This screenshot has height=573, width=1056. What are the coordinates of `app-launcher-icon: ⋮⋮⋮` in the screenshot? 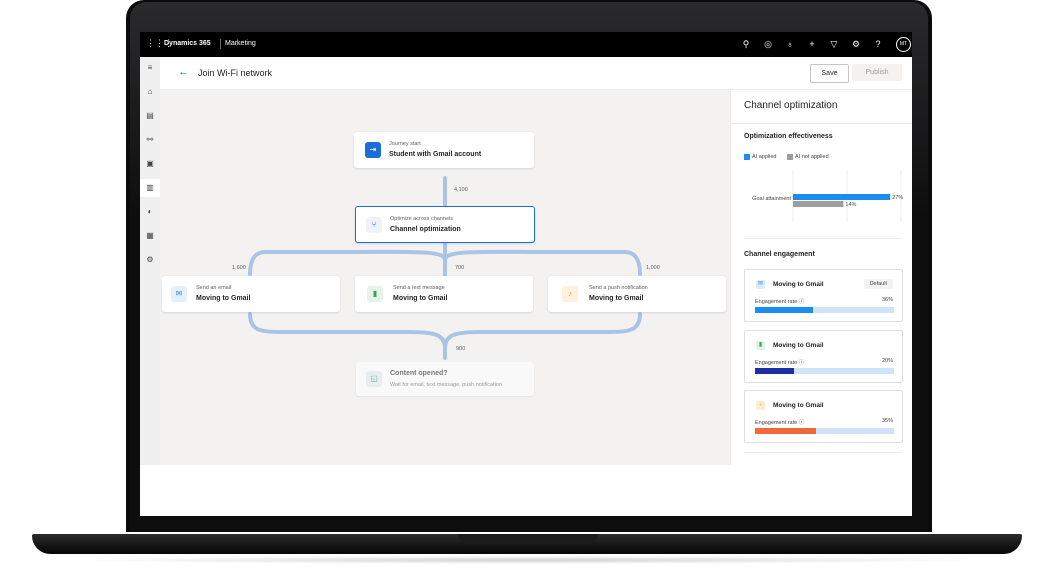 It's located at (159, 43).